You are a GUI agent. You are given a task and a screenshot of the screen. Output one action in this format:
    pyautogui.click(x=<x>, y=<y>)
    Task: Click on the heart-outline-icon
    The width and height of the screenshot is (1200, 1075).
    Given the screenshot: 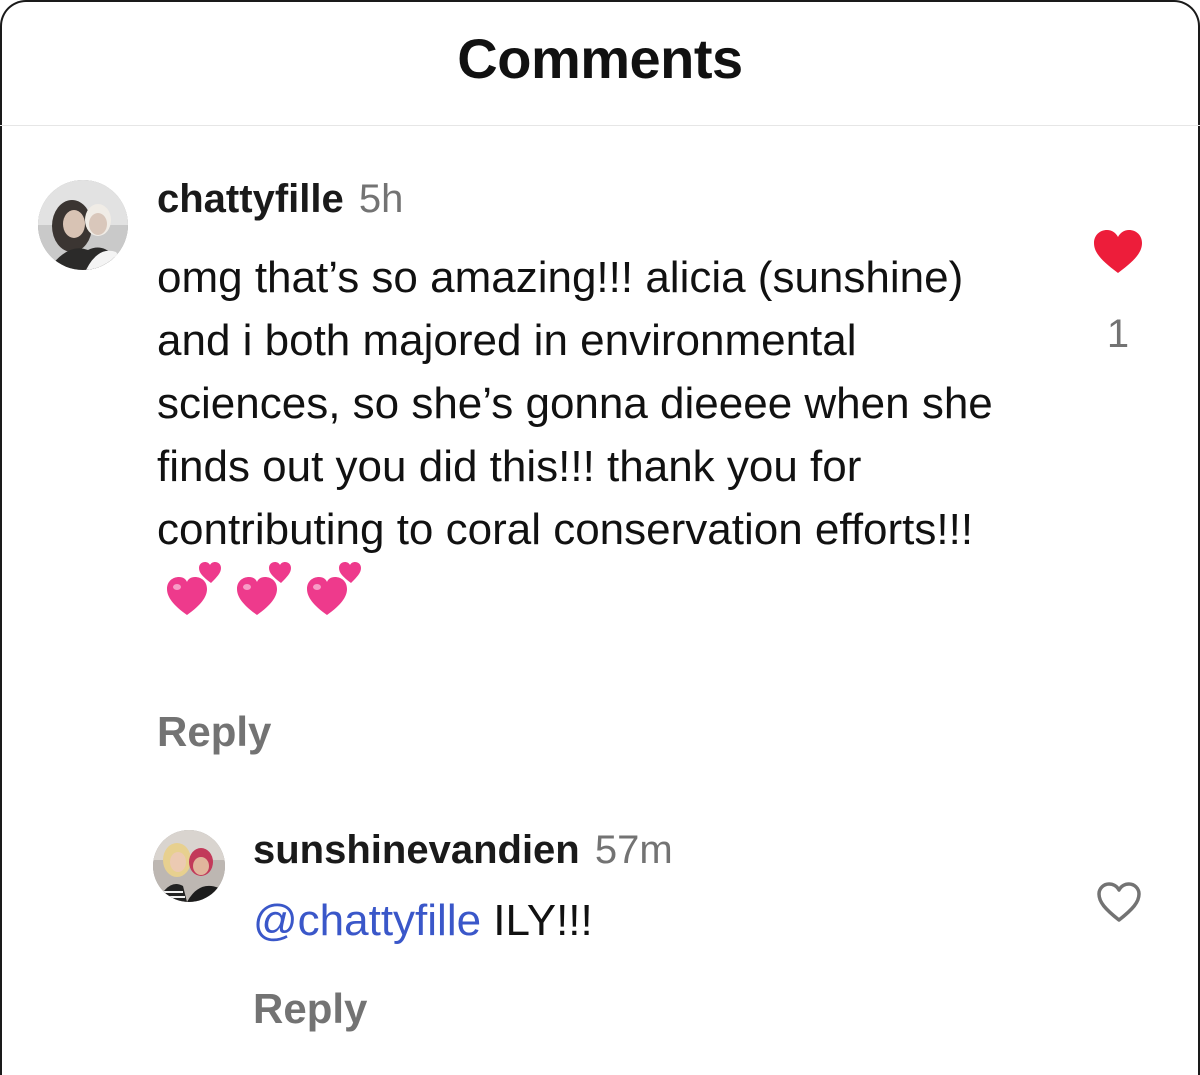 What is the action you would take?
    pyautogui.click(x=1119, y=902)
    